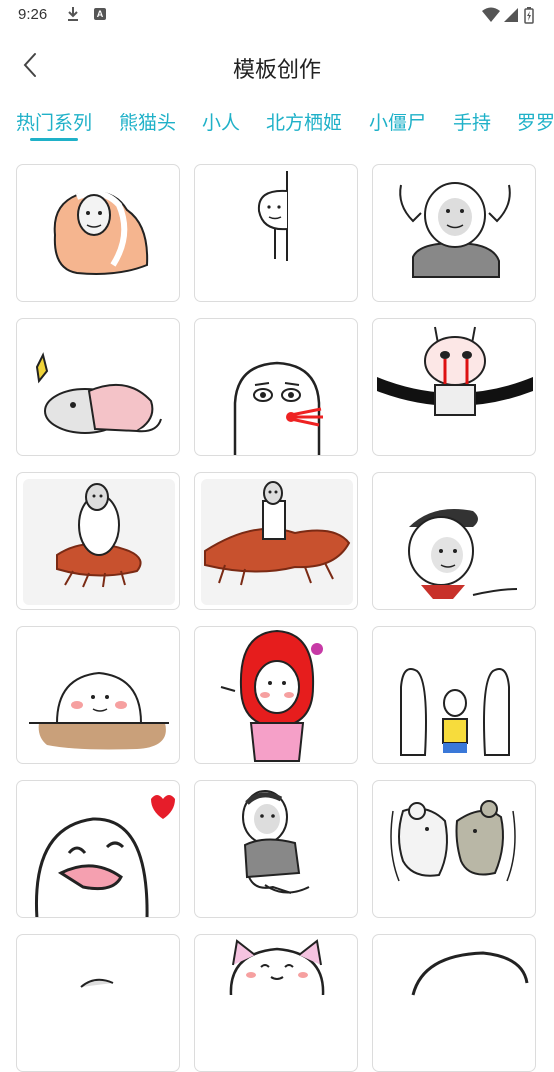  I want to click on active-tab-indicator, so click(54, 139).